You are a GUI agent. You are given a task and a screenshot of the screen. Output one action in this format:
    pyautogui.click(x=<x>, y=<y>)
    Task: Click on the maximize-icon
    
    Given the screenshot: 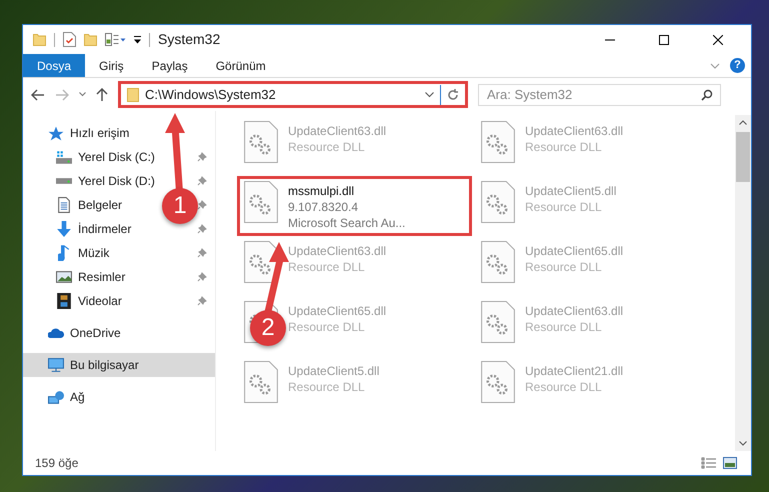 What is the action you would take?
    pyautogui.click(x=664, y=39)
    